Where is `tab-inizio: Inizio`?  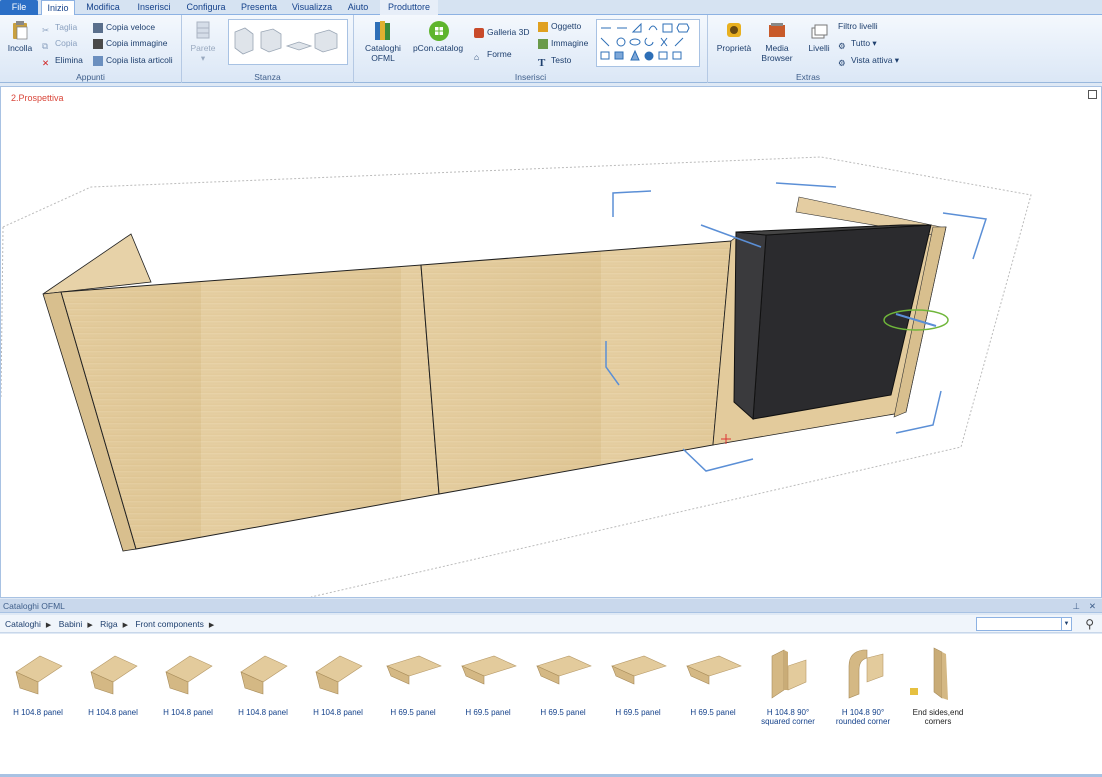 tab-inizio: Inizio is located at coordinates (58, 8).